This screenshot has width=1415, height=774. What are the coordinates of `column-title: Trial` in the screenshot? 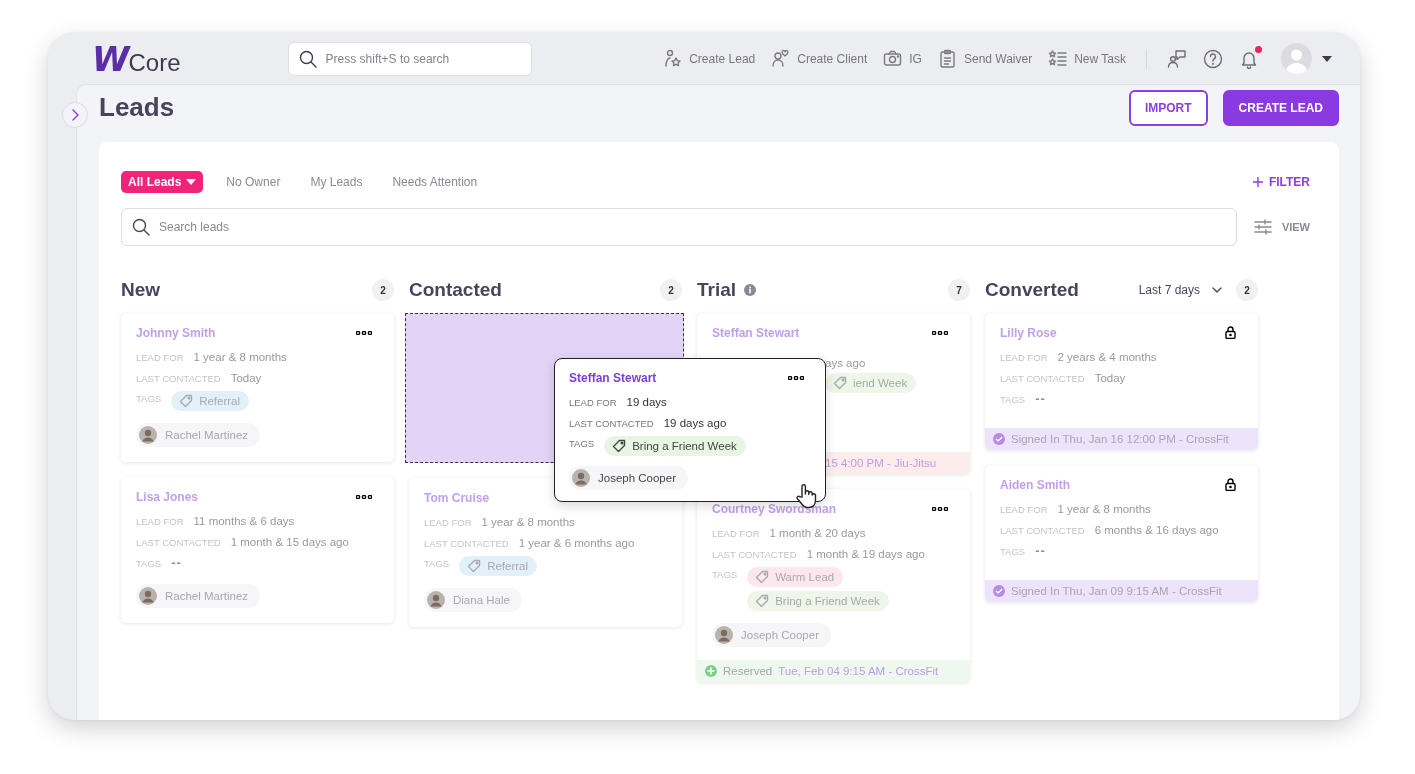 It's located at (717, 290).